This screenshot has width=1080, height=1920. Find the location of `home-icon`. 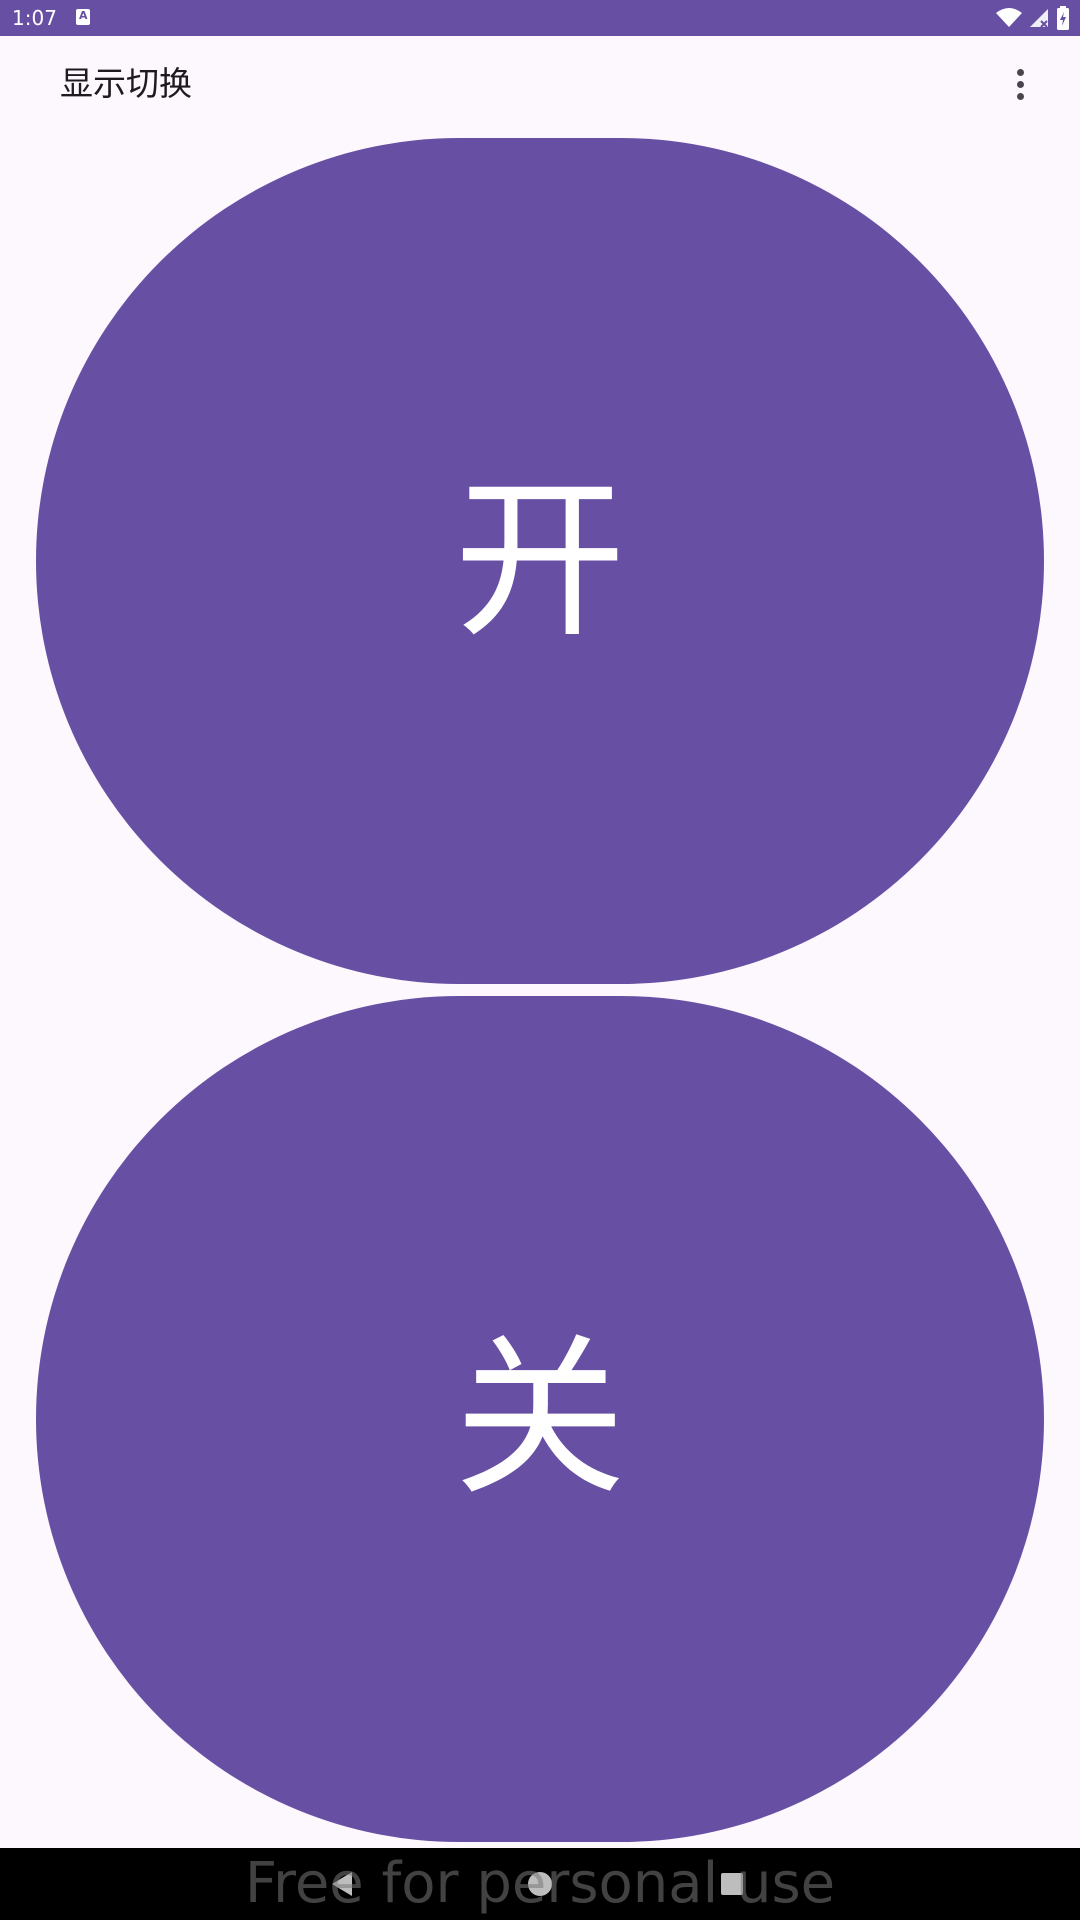

home-icon is located at coordinates (540, 1884).